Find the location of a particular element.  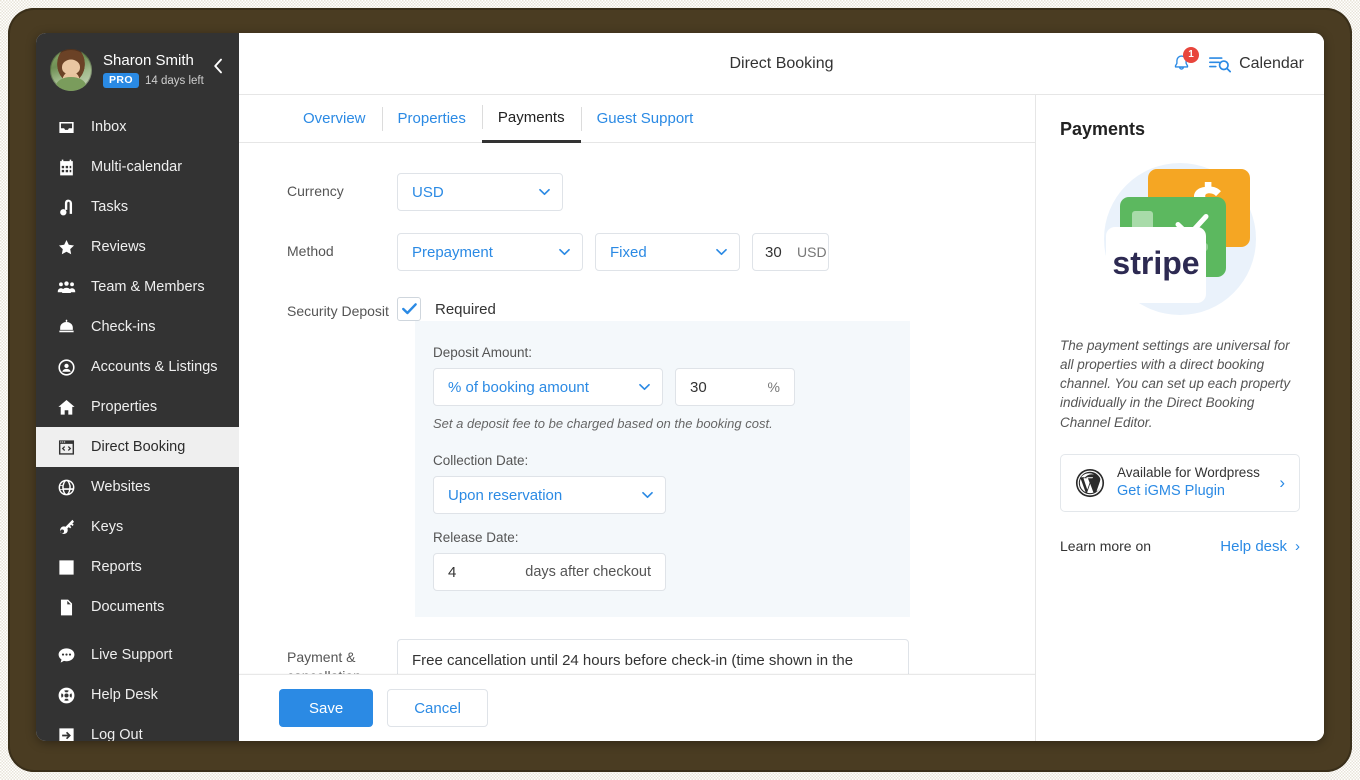

security-deposit-checkbox-label: Required is located at coordinates (465, 309).